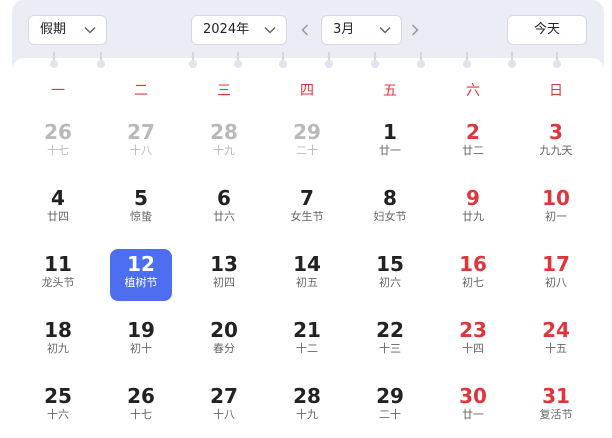 The image size is (612, 438). What do you see at coordinates (307, 348) in the screenshot?
I see `lunar-label: 十二` at bounding box center [307, 348].